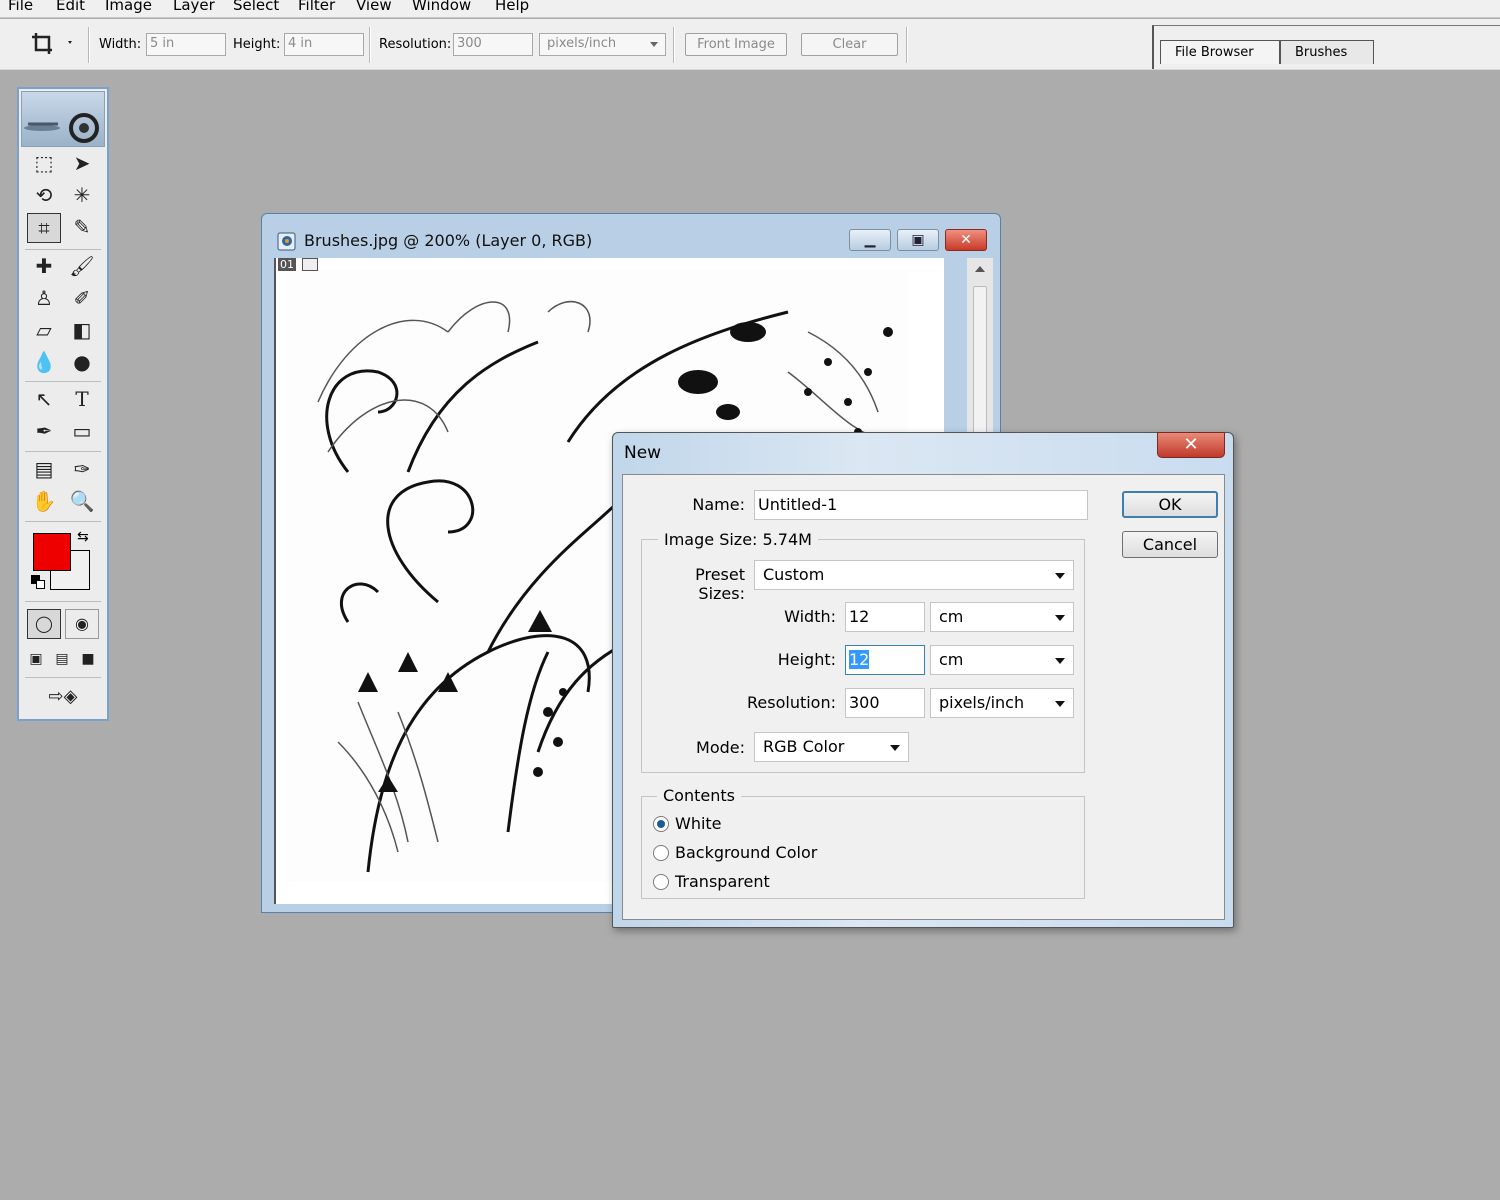 The image size is (1500, 1200). What do you see at coordinates (980, 269) in the screenshot?
I see `scroll-up-icon` at bounding box center [980, 269].